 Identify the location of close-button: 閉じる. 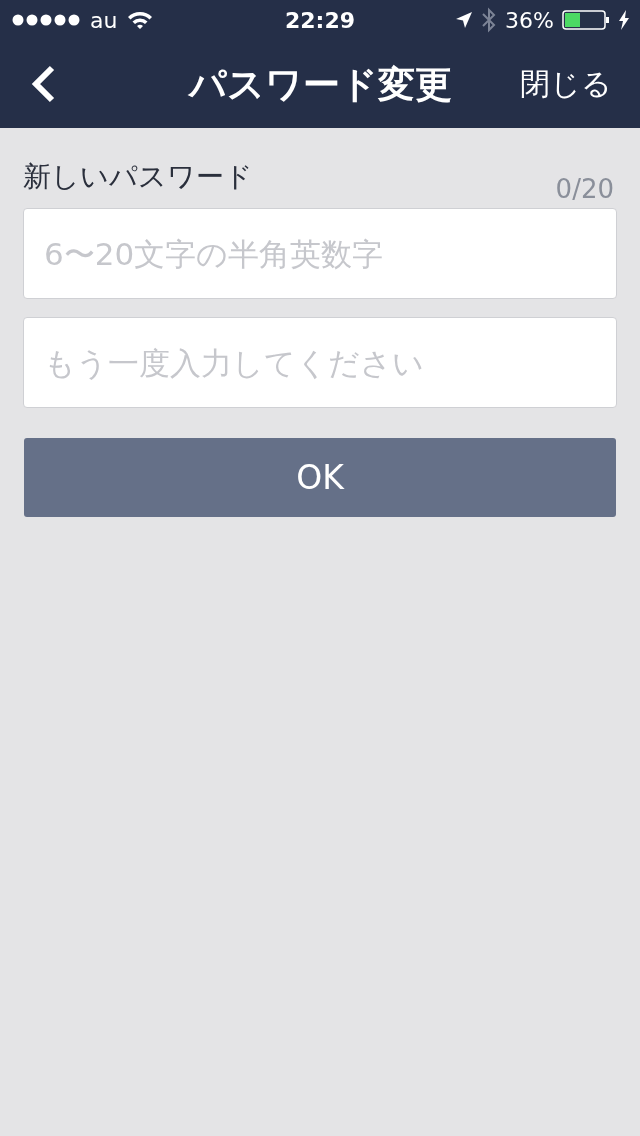
(566, 84).